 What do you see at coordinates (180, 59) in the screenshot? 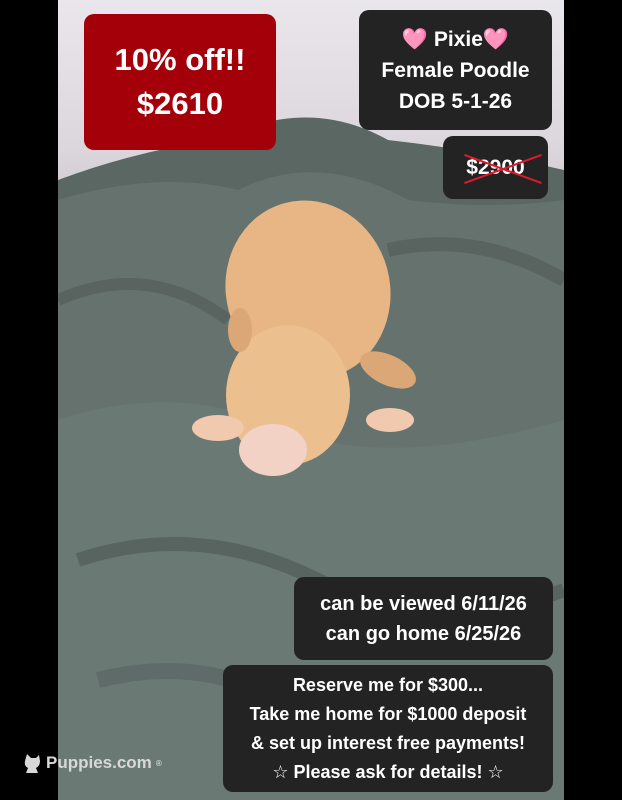
I see `discount-text: 10% off!!` at bounding box center [180, 59].